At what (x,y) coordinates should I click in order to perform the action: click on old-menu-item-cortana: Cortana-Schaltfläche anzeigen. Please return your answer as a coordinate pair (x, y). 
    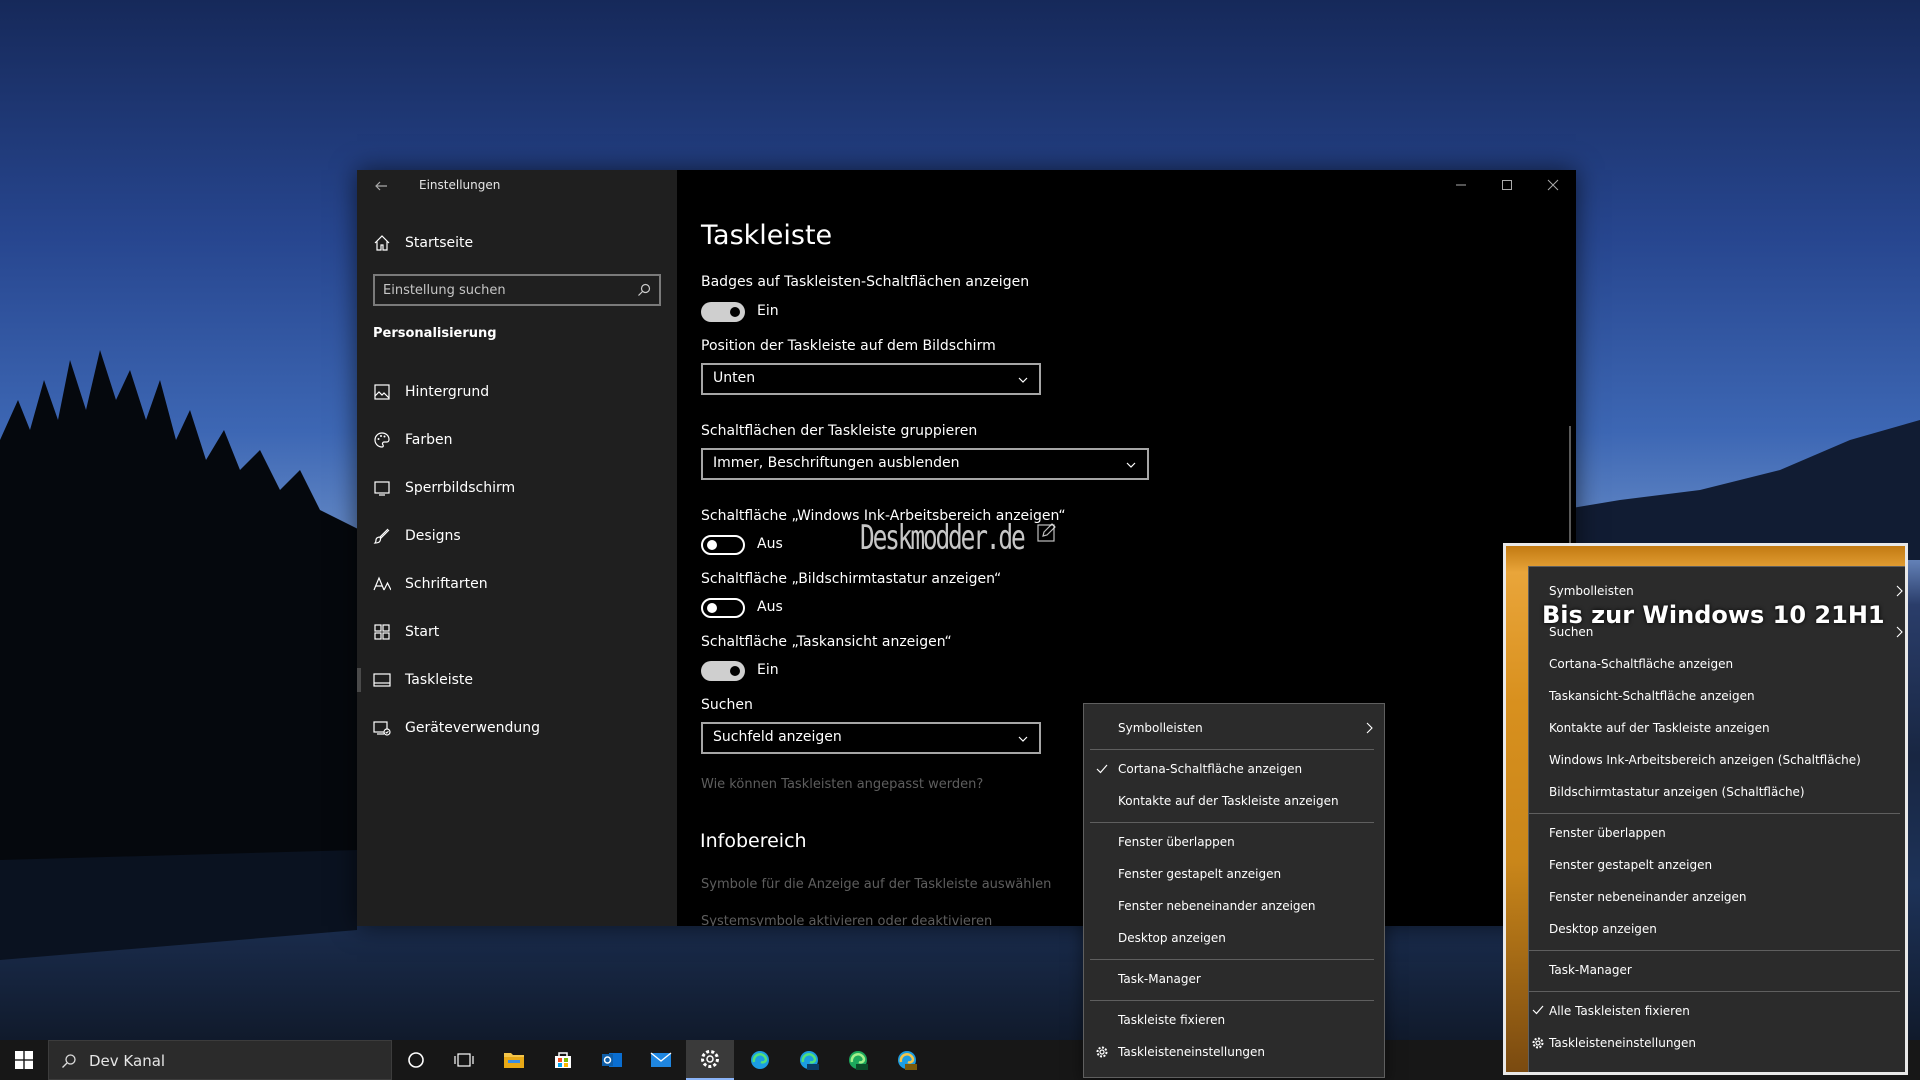
    Looking at the image, I should click on (1717, 663).